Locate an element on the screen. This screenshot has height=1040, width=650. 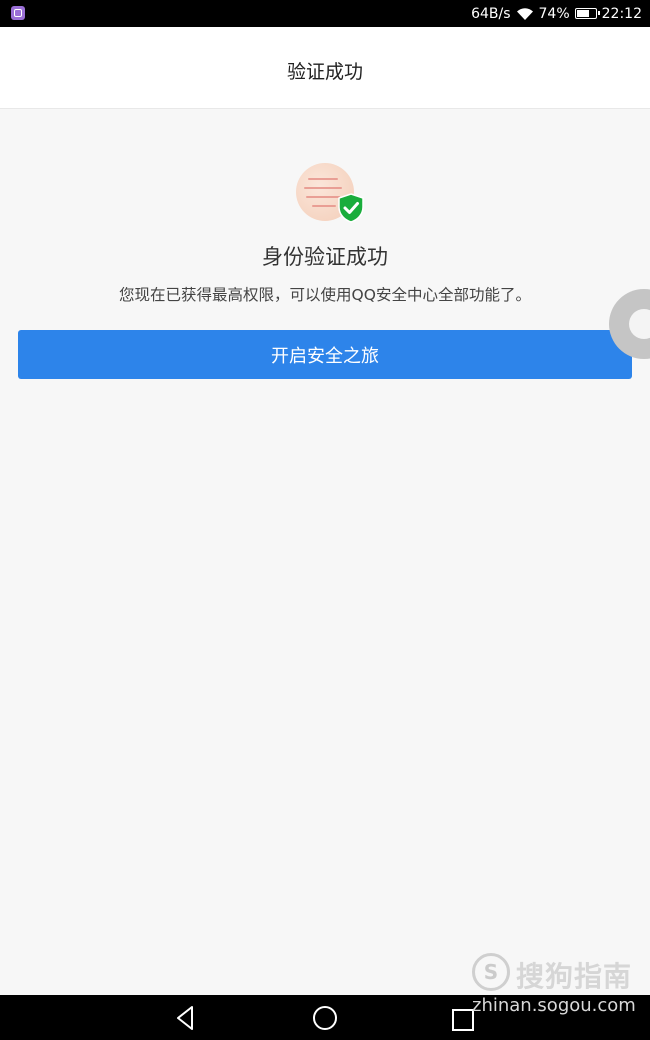
watermark-brand: 搜狗指南 is located at coordinates (574, 976).